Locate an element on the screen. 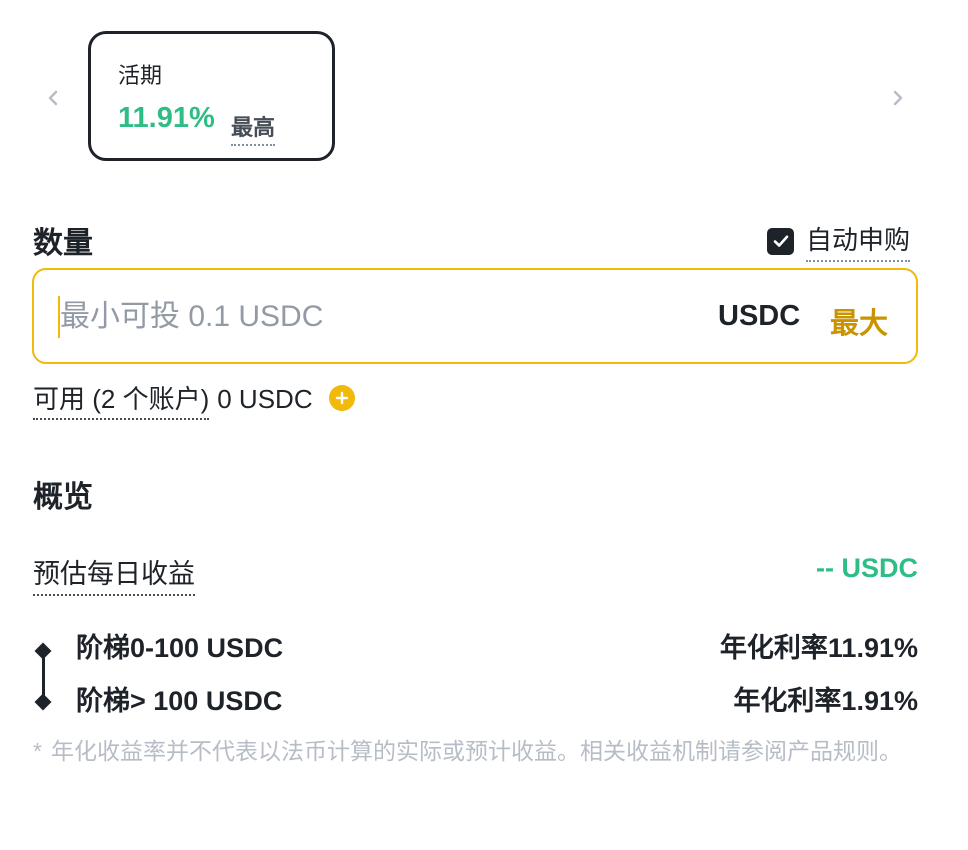 The width and height of the screenshot is (968, 850). tier-row: 阶梯0-100 USDC 年化利率11.91% is located at coordinates (497, 645).